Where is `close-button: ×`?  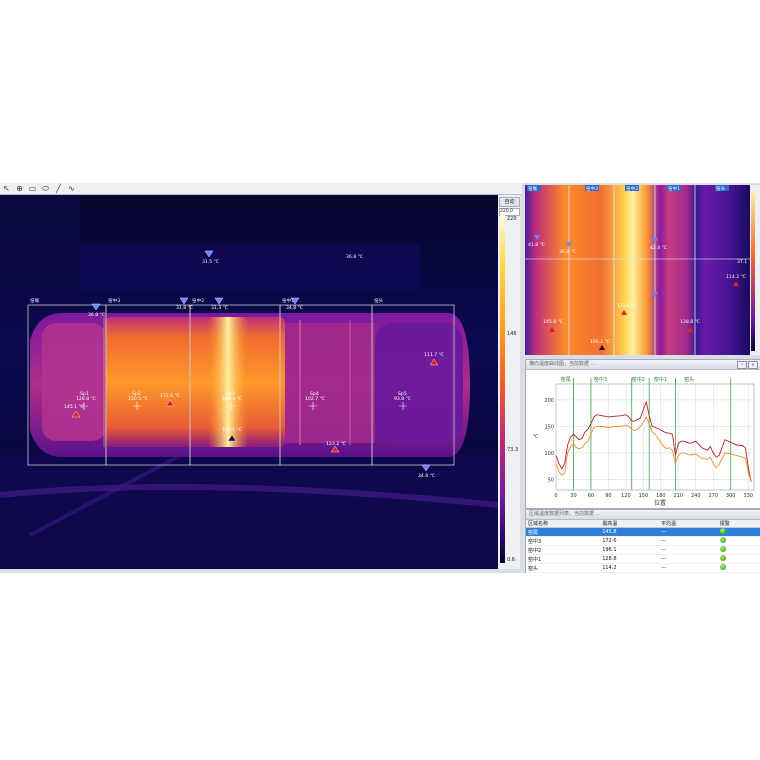
close-button: × is located at coordinates (753, 365).